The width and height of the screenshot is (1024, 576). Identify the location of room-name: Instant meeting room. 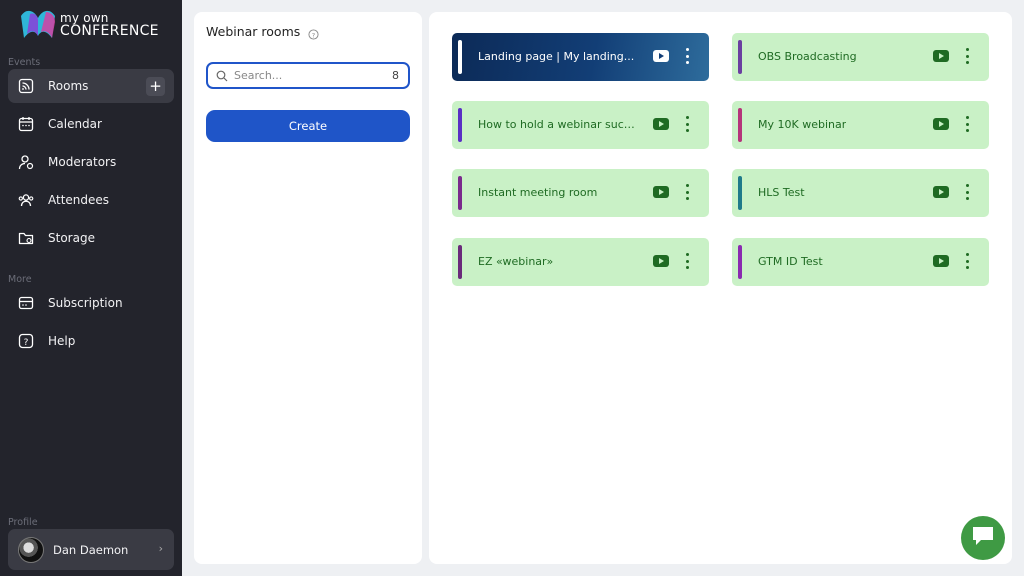
(538, 192).